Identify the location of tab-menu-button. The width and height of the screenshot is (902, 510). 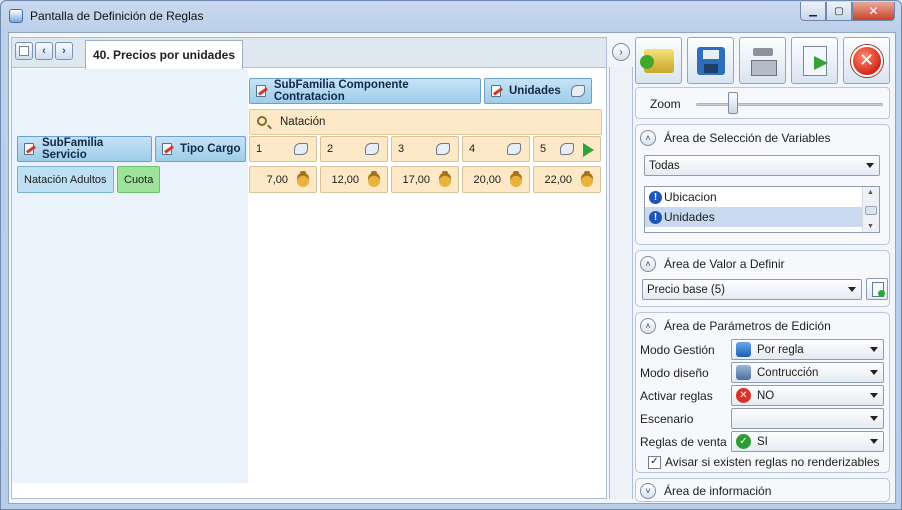
(24, 51).